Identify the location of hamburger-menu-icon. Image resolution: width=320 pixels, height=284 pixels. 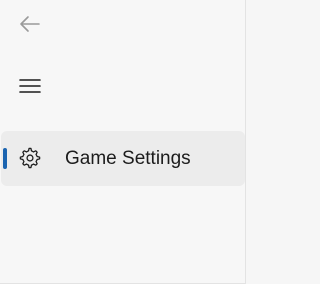
(30, 86).